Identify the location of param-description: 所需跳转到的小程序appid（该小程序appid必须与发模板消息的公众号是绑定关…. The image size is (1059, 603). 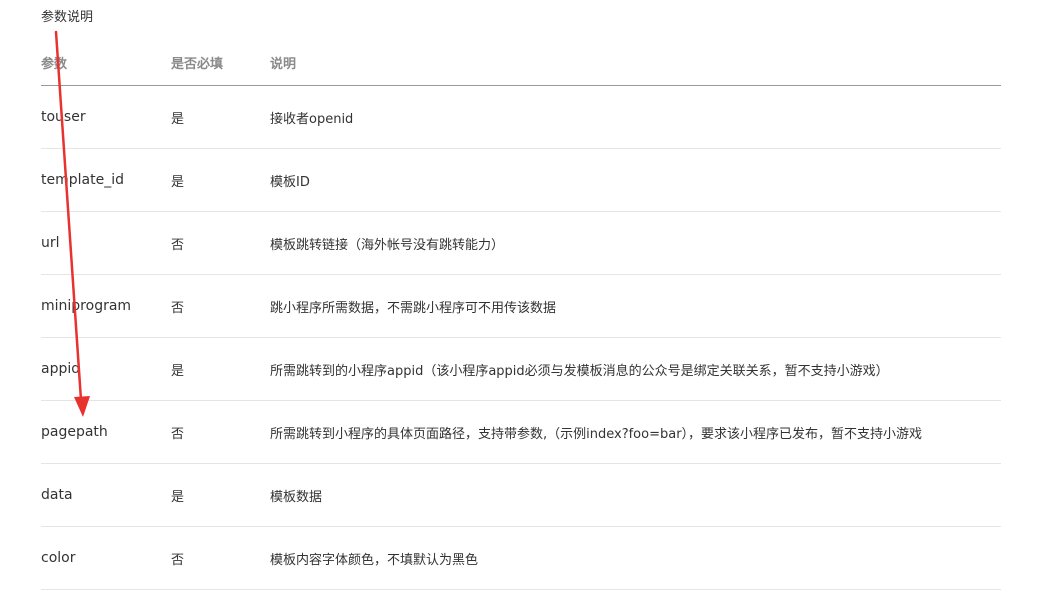
(635, 369).